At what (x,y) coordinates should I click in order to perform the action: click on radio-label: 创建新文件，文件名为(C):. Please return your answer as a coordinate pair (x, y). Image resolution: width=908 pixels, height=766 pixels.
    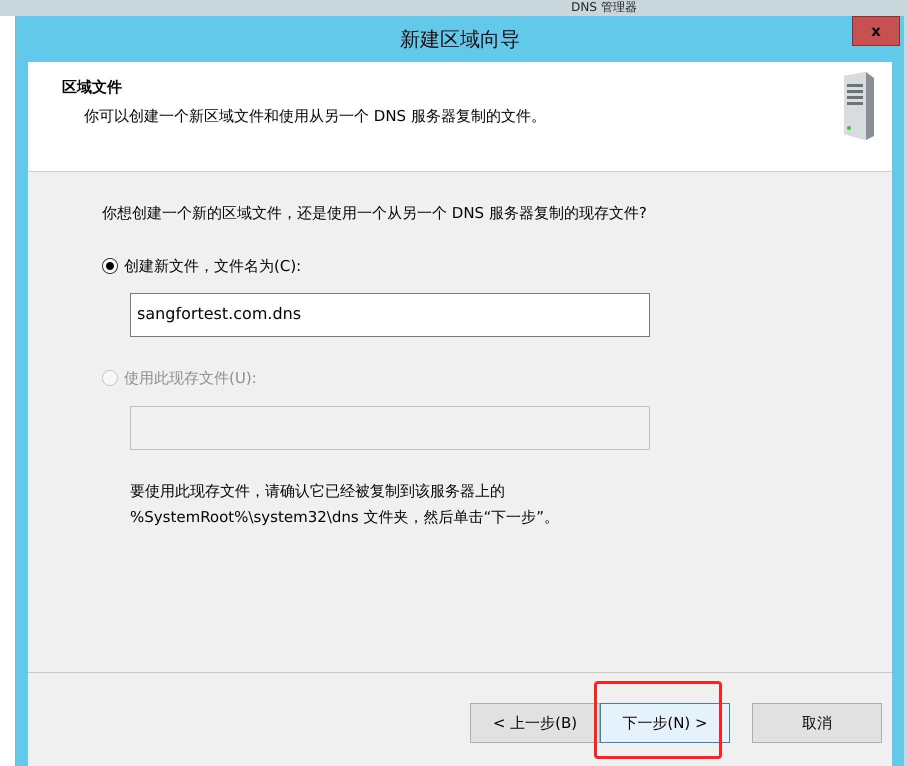
    Looking at the image, I should click on (213, 266).